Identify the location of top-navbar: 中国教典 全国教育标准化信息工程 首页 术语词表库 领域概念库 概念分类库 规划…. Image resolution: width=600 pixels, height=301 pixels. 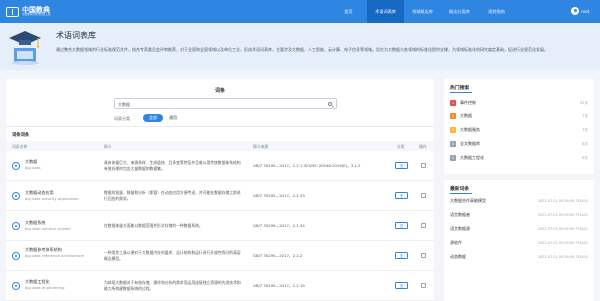
(300, 11).